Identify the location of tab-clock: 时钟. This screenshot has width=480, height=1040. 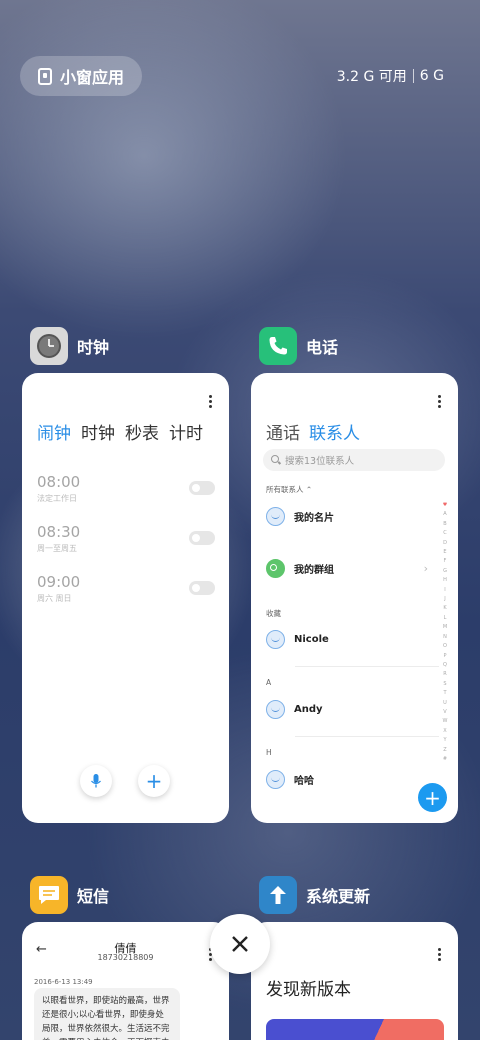
(98, 431).